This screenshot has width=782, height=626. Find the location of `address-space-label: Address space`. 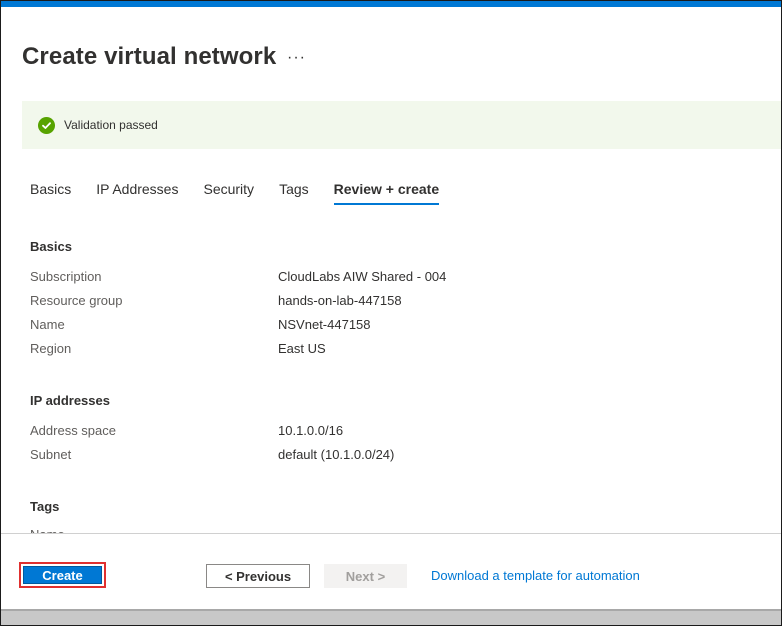

address-space-label: Address space is located at coordinates (73, 430).